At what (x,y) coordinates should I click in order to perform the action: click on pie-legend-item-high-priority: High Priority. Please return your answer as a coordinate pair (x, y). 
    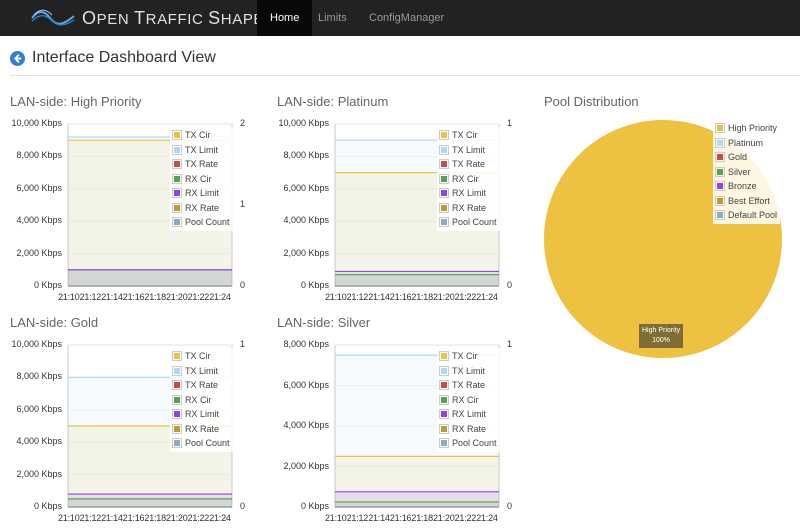
    Looking at the image, I should click on (746, 128).